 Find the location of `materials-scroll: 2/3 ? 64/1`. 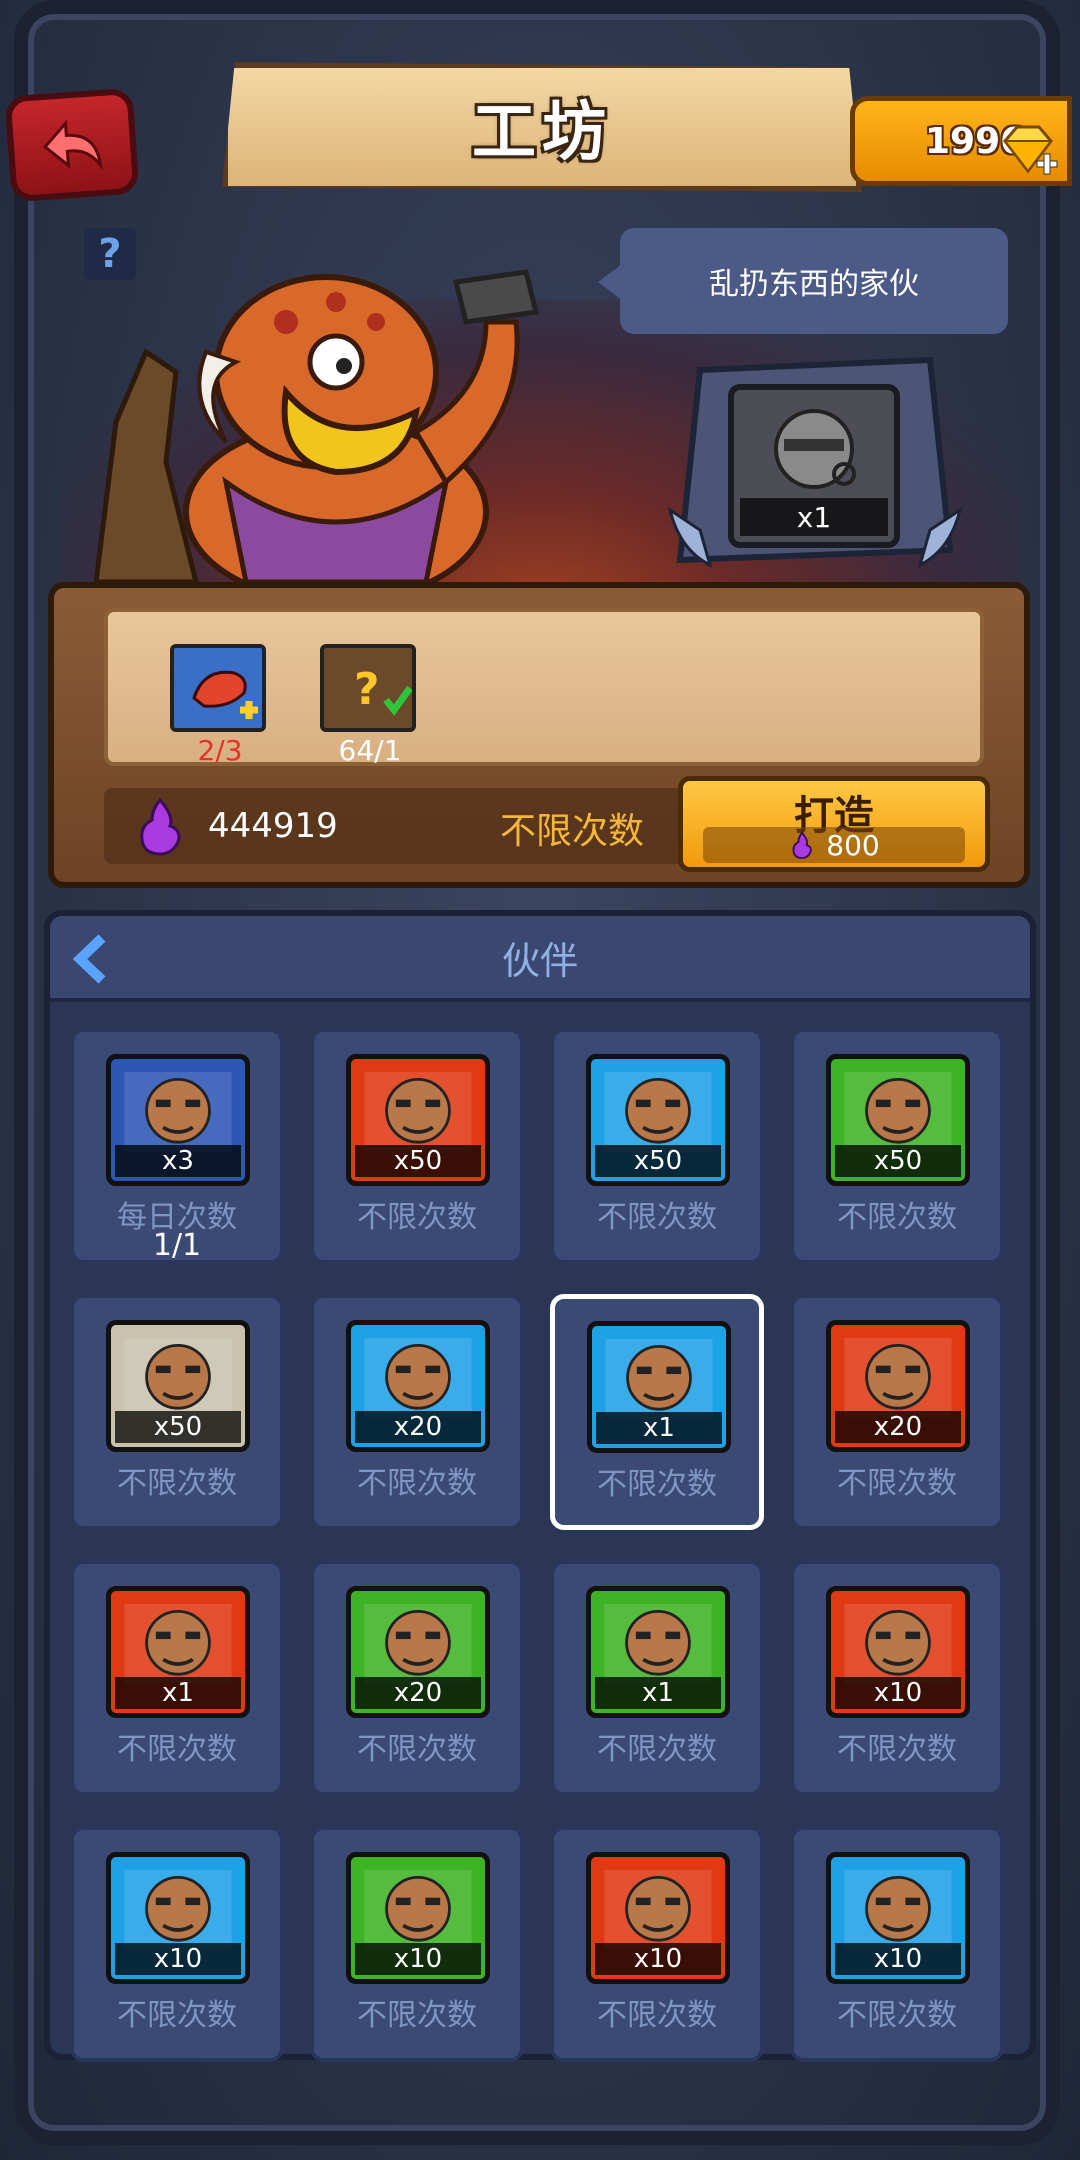

materials-scroll: 2/3 ? 64/1 is located at coordinates (544, 687).